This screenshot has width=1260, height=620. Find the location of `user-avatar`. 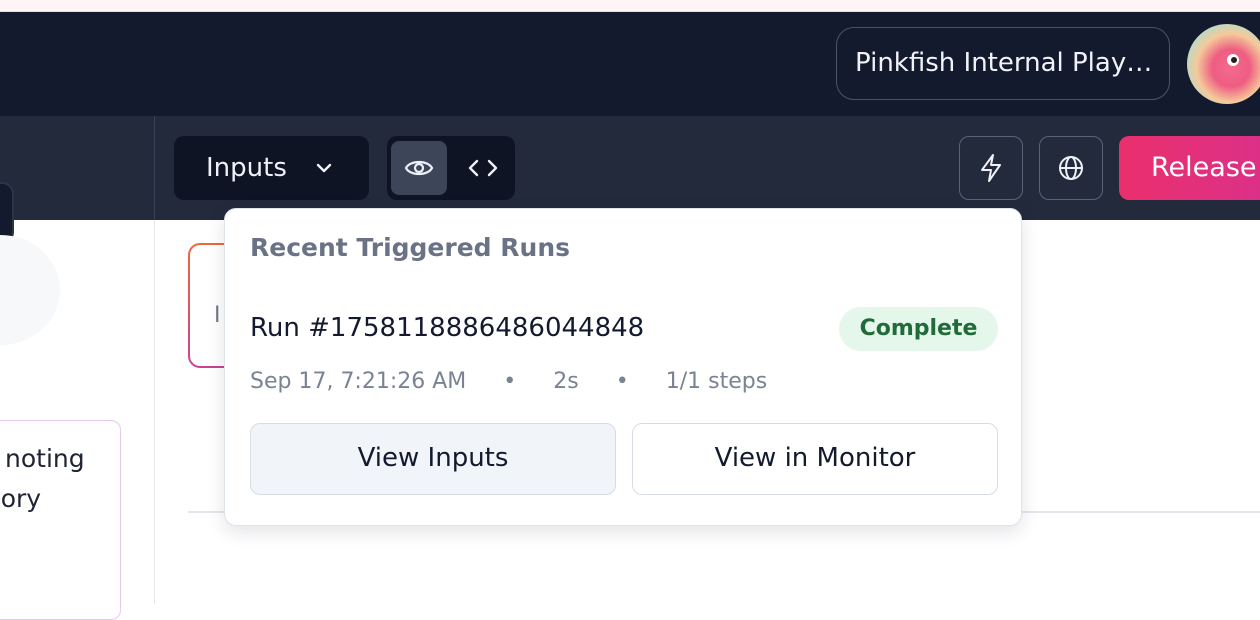

user-avatar is located at coordinates (1223, 64).